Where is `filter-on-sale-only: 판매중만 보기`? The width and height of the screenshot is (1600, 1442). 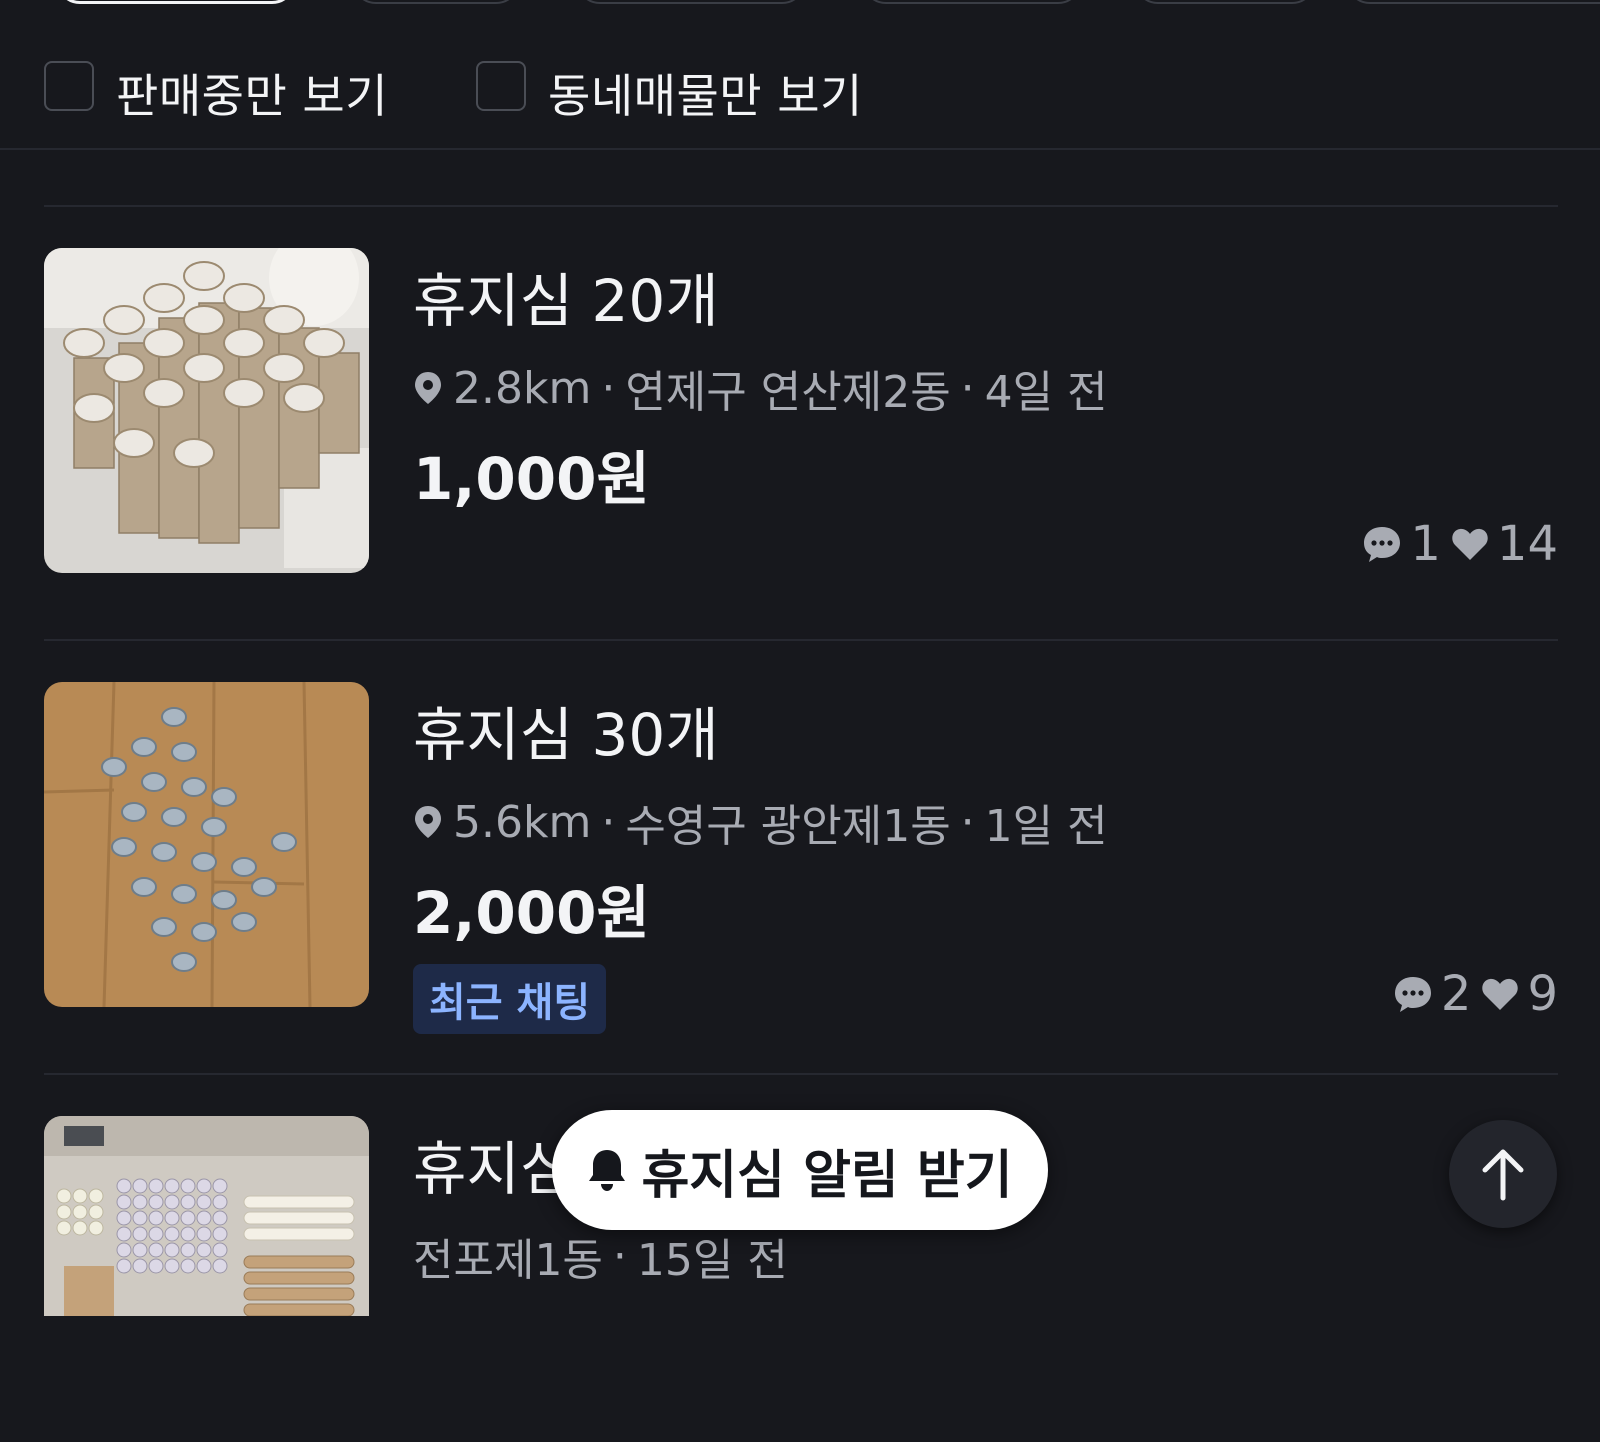 filter-on-sale-only: 판매중만 보기 is located at coordinates (216, 93).